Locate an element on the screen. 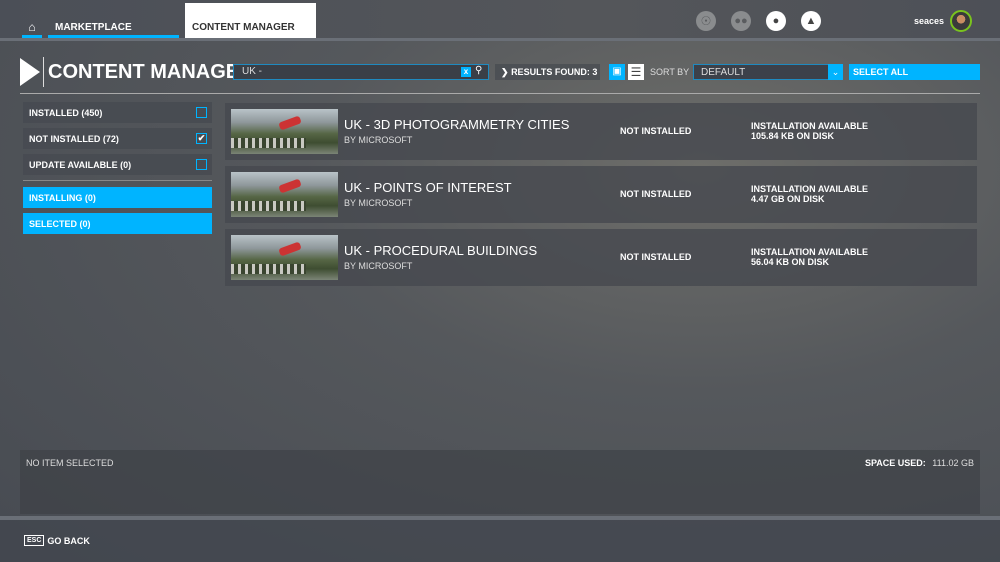 Image resolution: width=1000 pixels, height=562 pixels. filter-selected: SELECTED (0) is located at coordinates (117, 223).